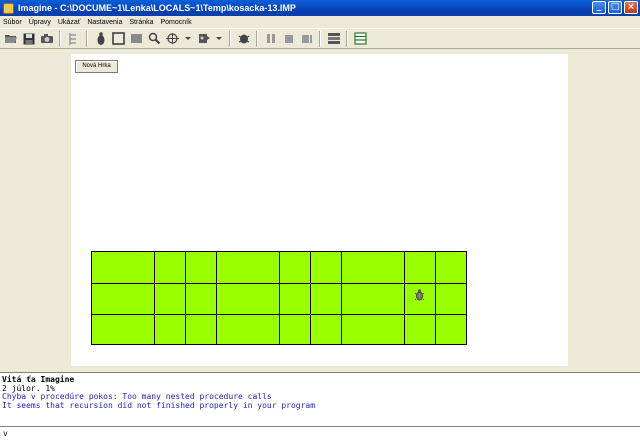  Describe the element at coordinates (28, 38) in the screenshot. I see `save-icon` at that location.